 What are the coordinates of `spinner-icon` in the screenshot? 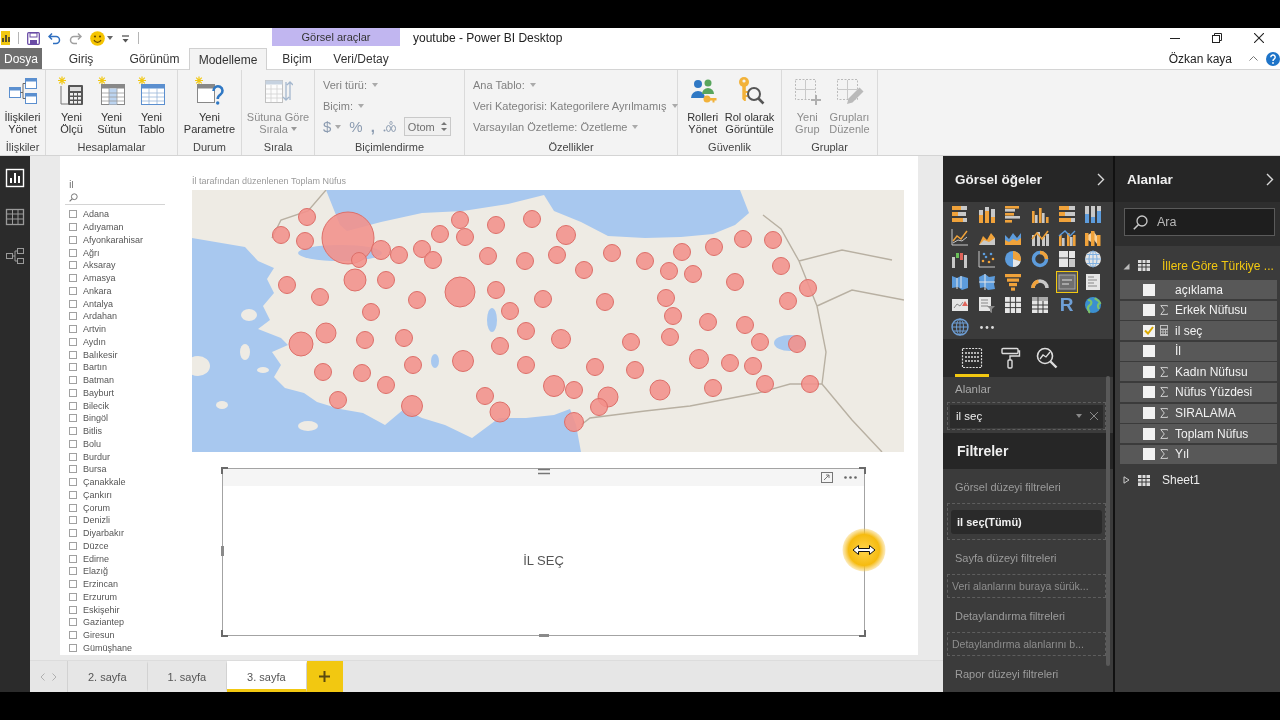 It's located at (443, 126).